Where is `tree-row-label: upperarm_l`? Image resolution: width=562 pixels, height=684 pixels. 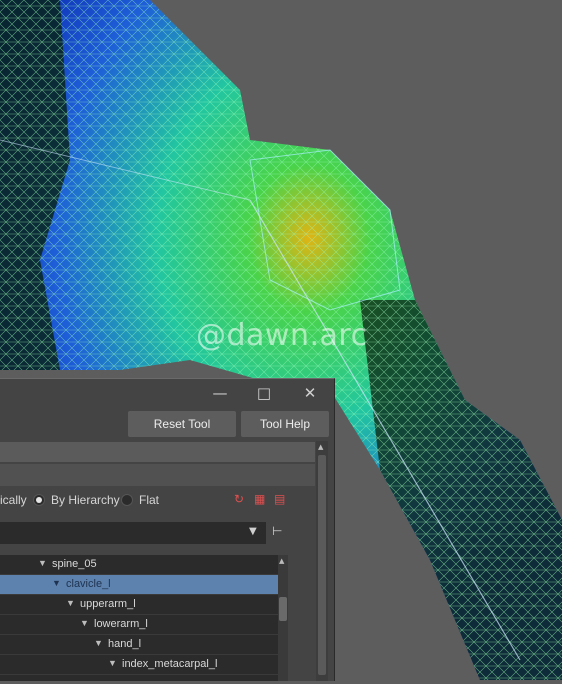
tree-row-label: upperarm_l is located at coordinates (108, 604).